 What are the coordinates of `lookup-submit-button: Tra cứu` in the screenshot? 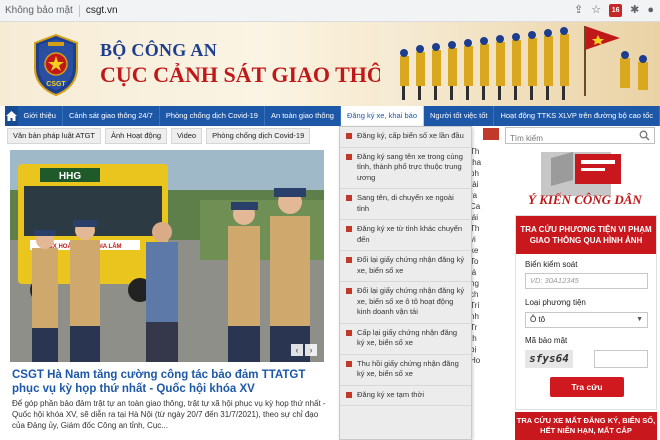 It's located at (587, 387).